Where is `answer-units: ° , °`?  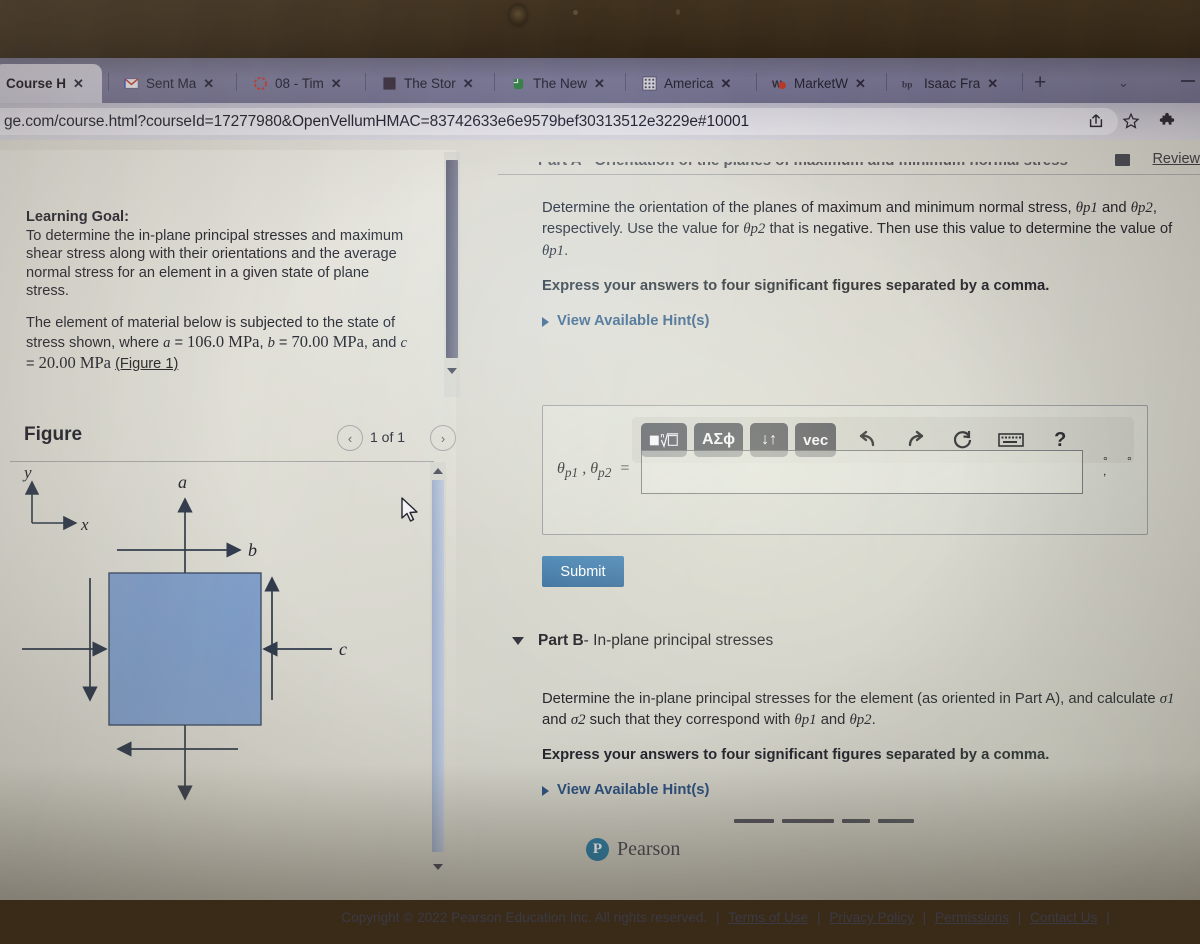 answer-units: ° , ° is located at coordinates (1125, 471).